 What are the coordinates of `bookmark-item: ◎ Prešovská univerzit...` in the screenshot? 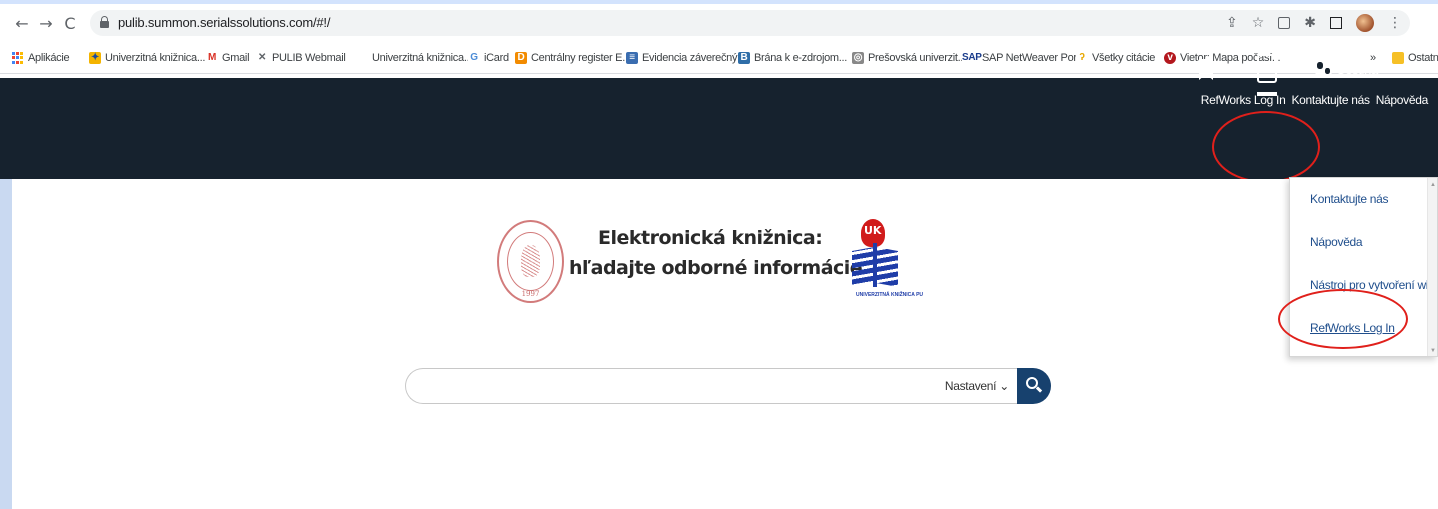 It's located at (909, 58).